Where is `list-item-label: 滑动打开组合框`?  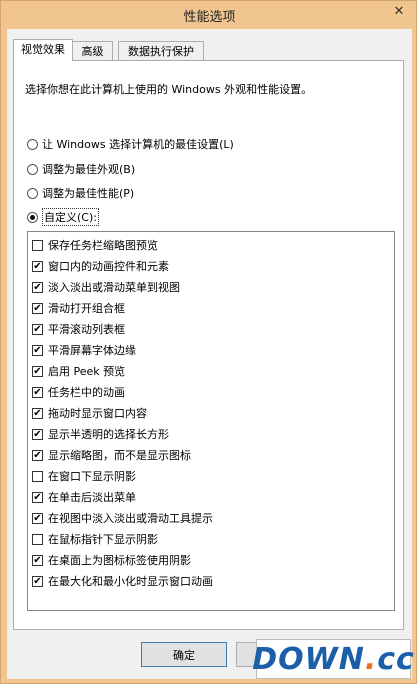
list-item-label: 滑动打开组合框 is located at coordinates (86, 308).